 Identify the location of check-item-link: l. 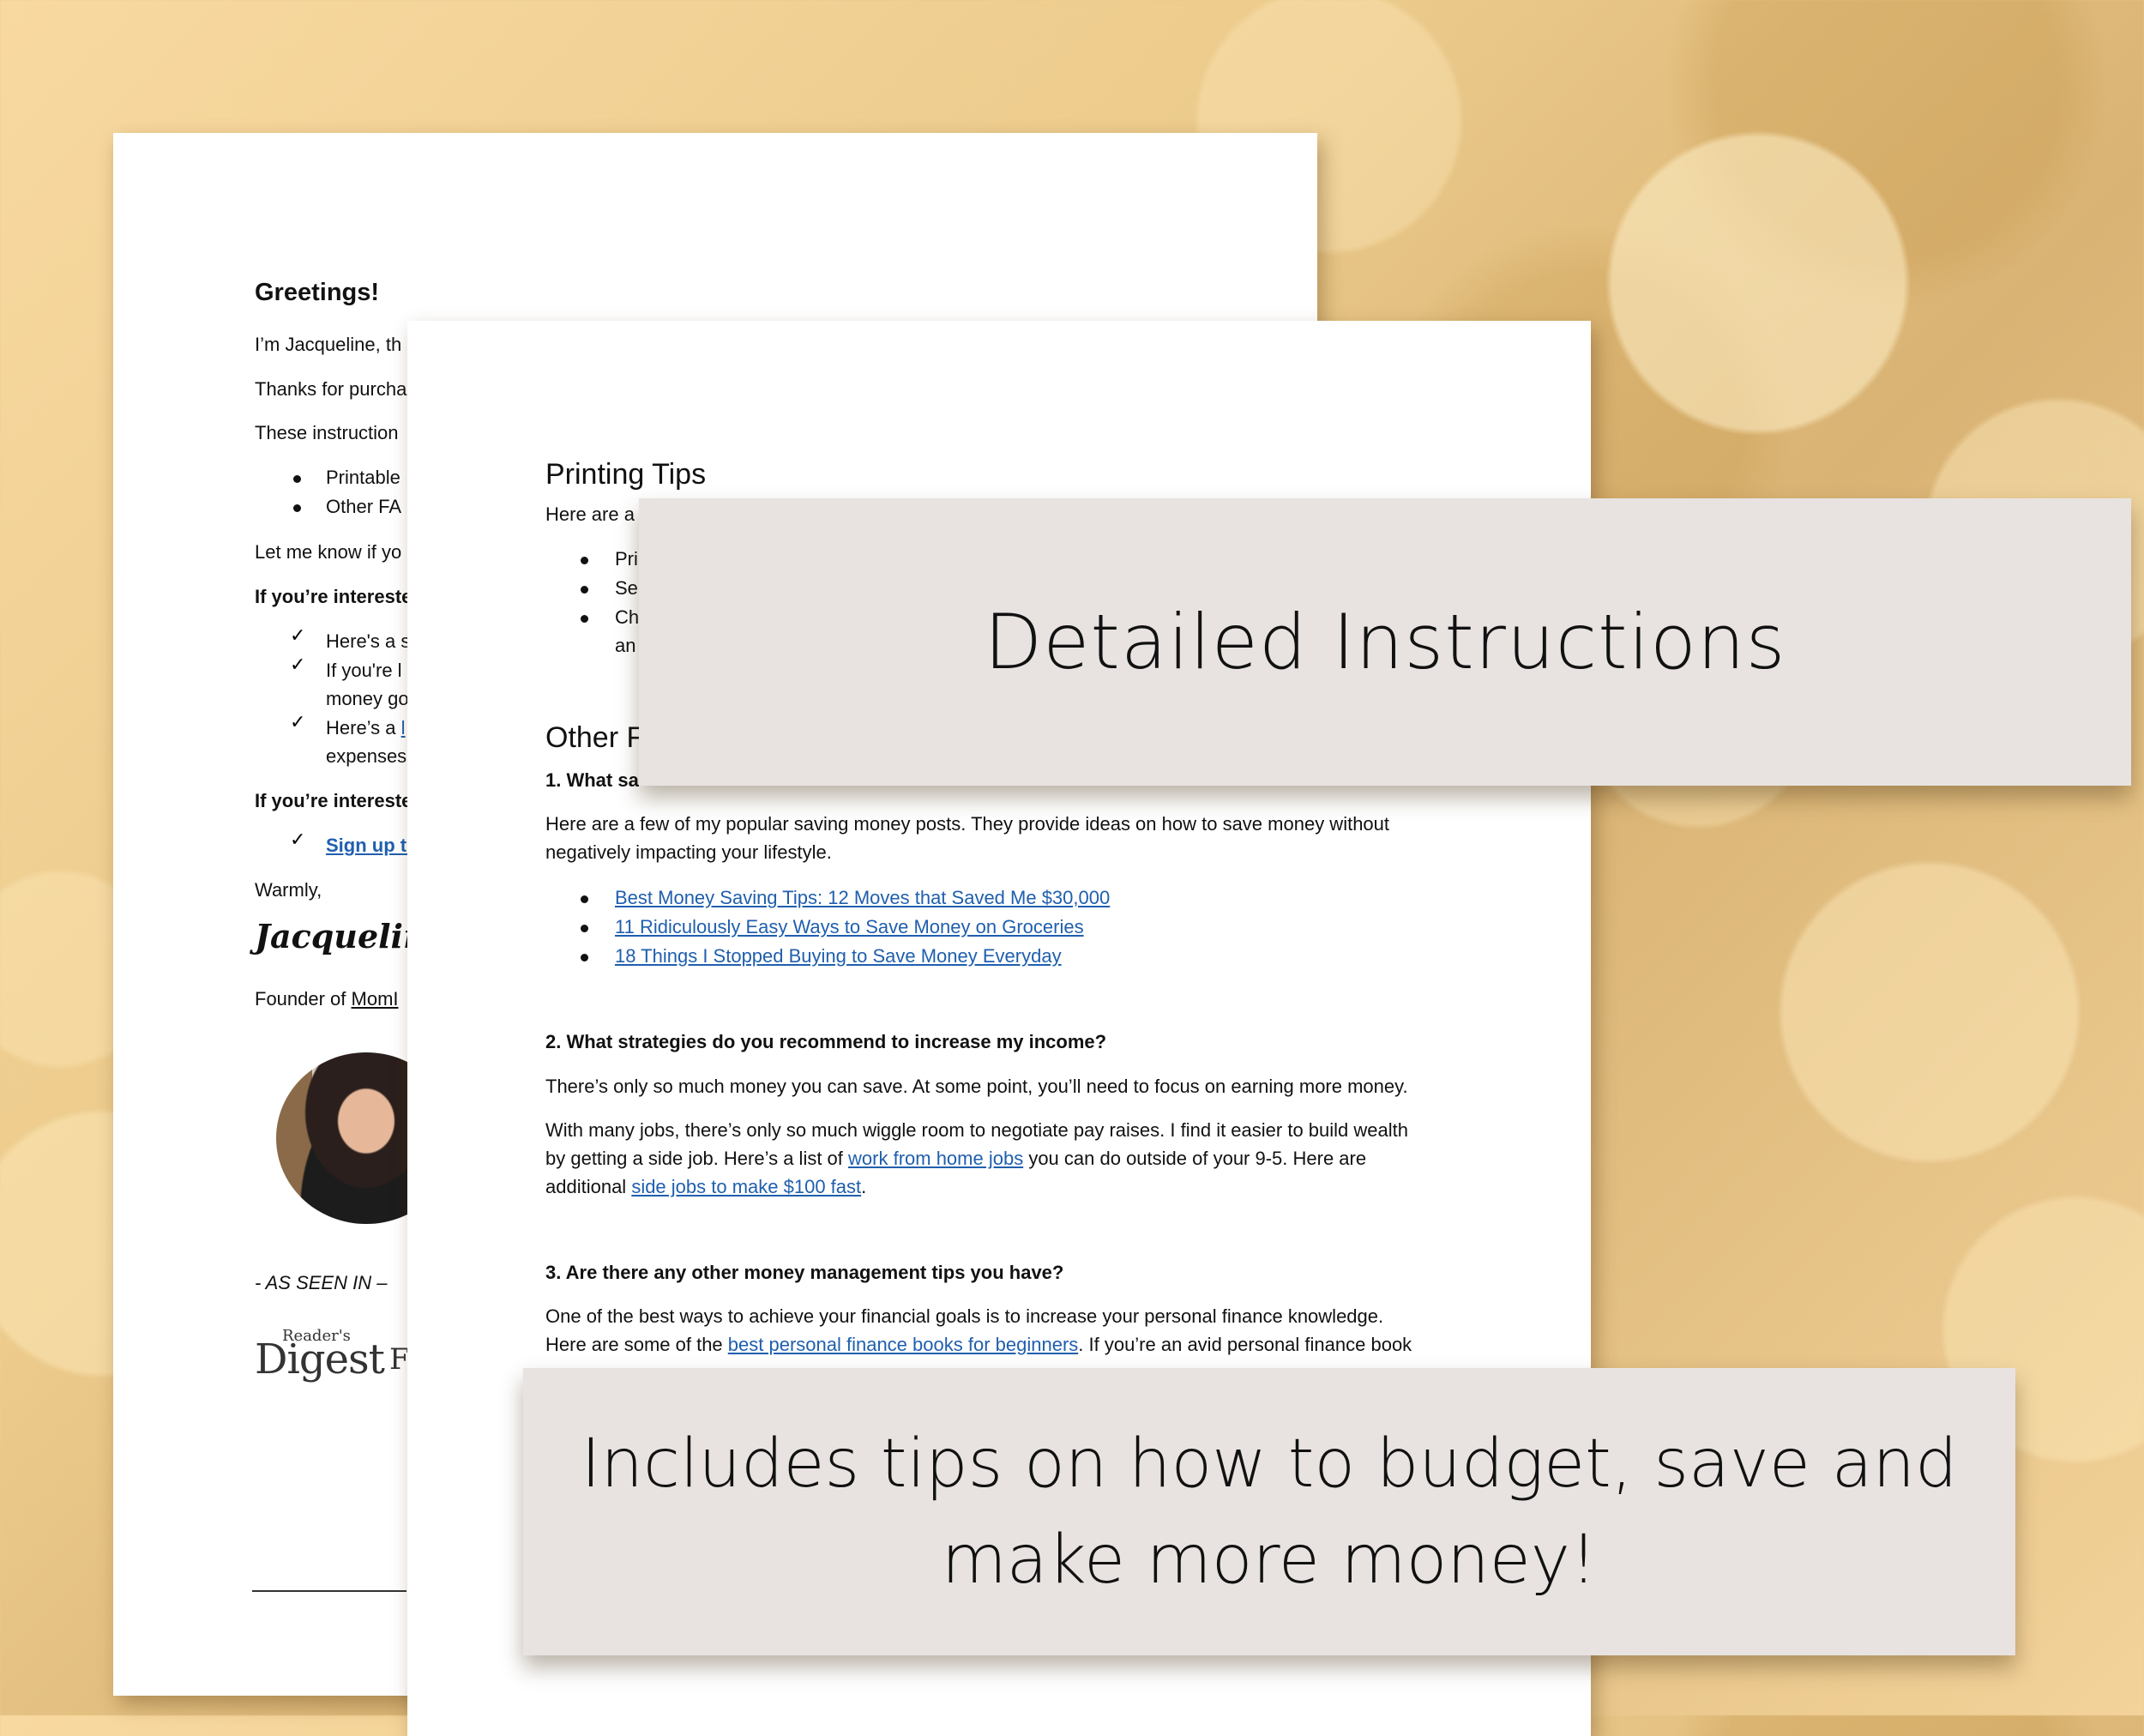
(403, 727).